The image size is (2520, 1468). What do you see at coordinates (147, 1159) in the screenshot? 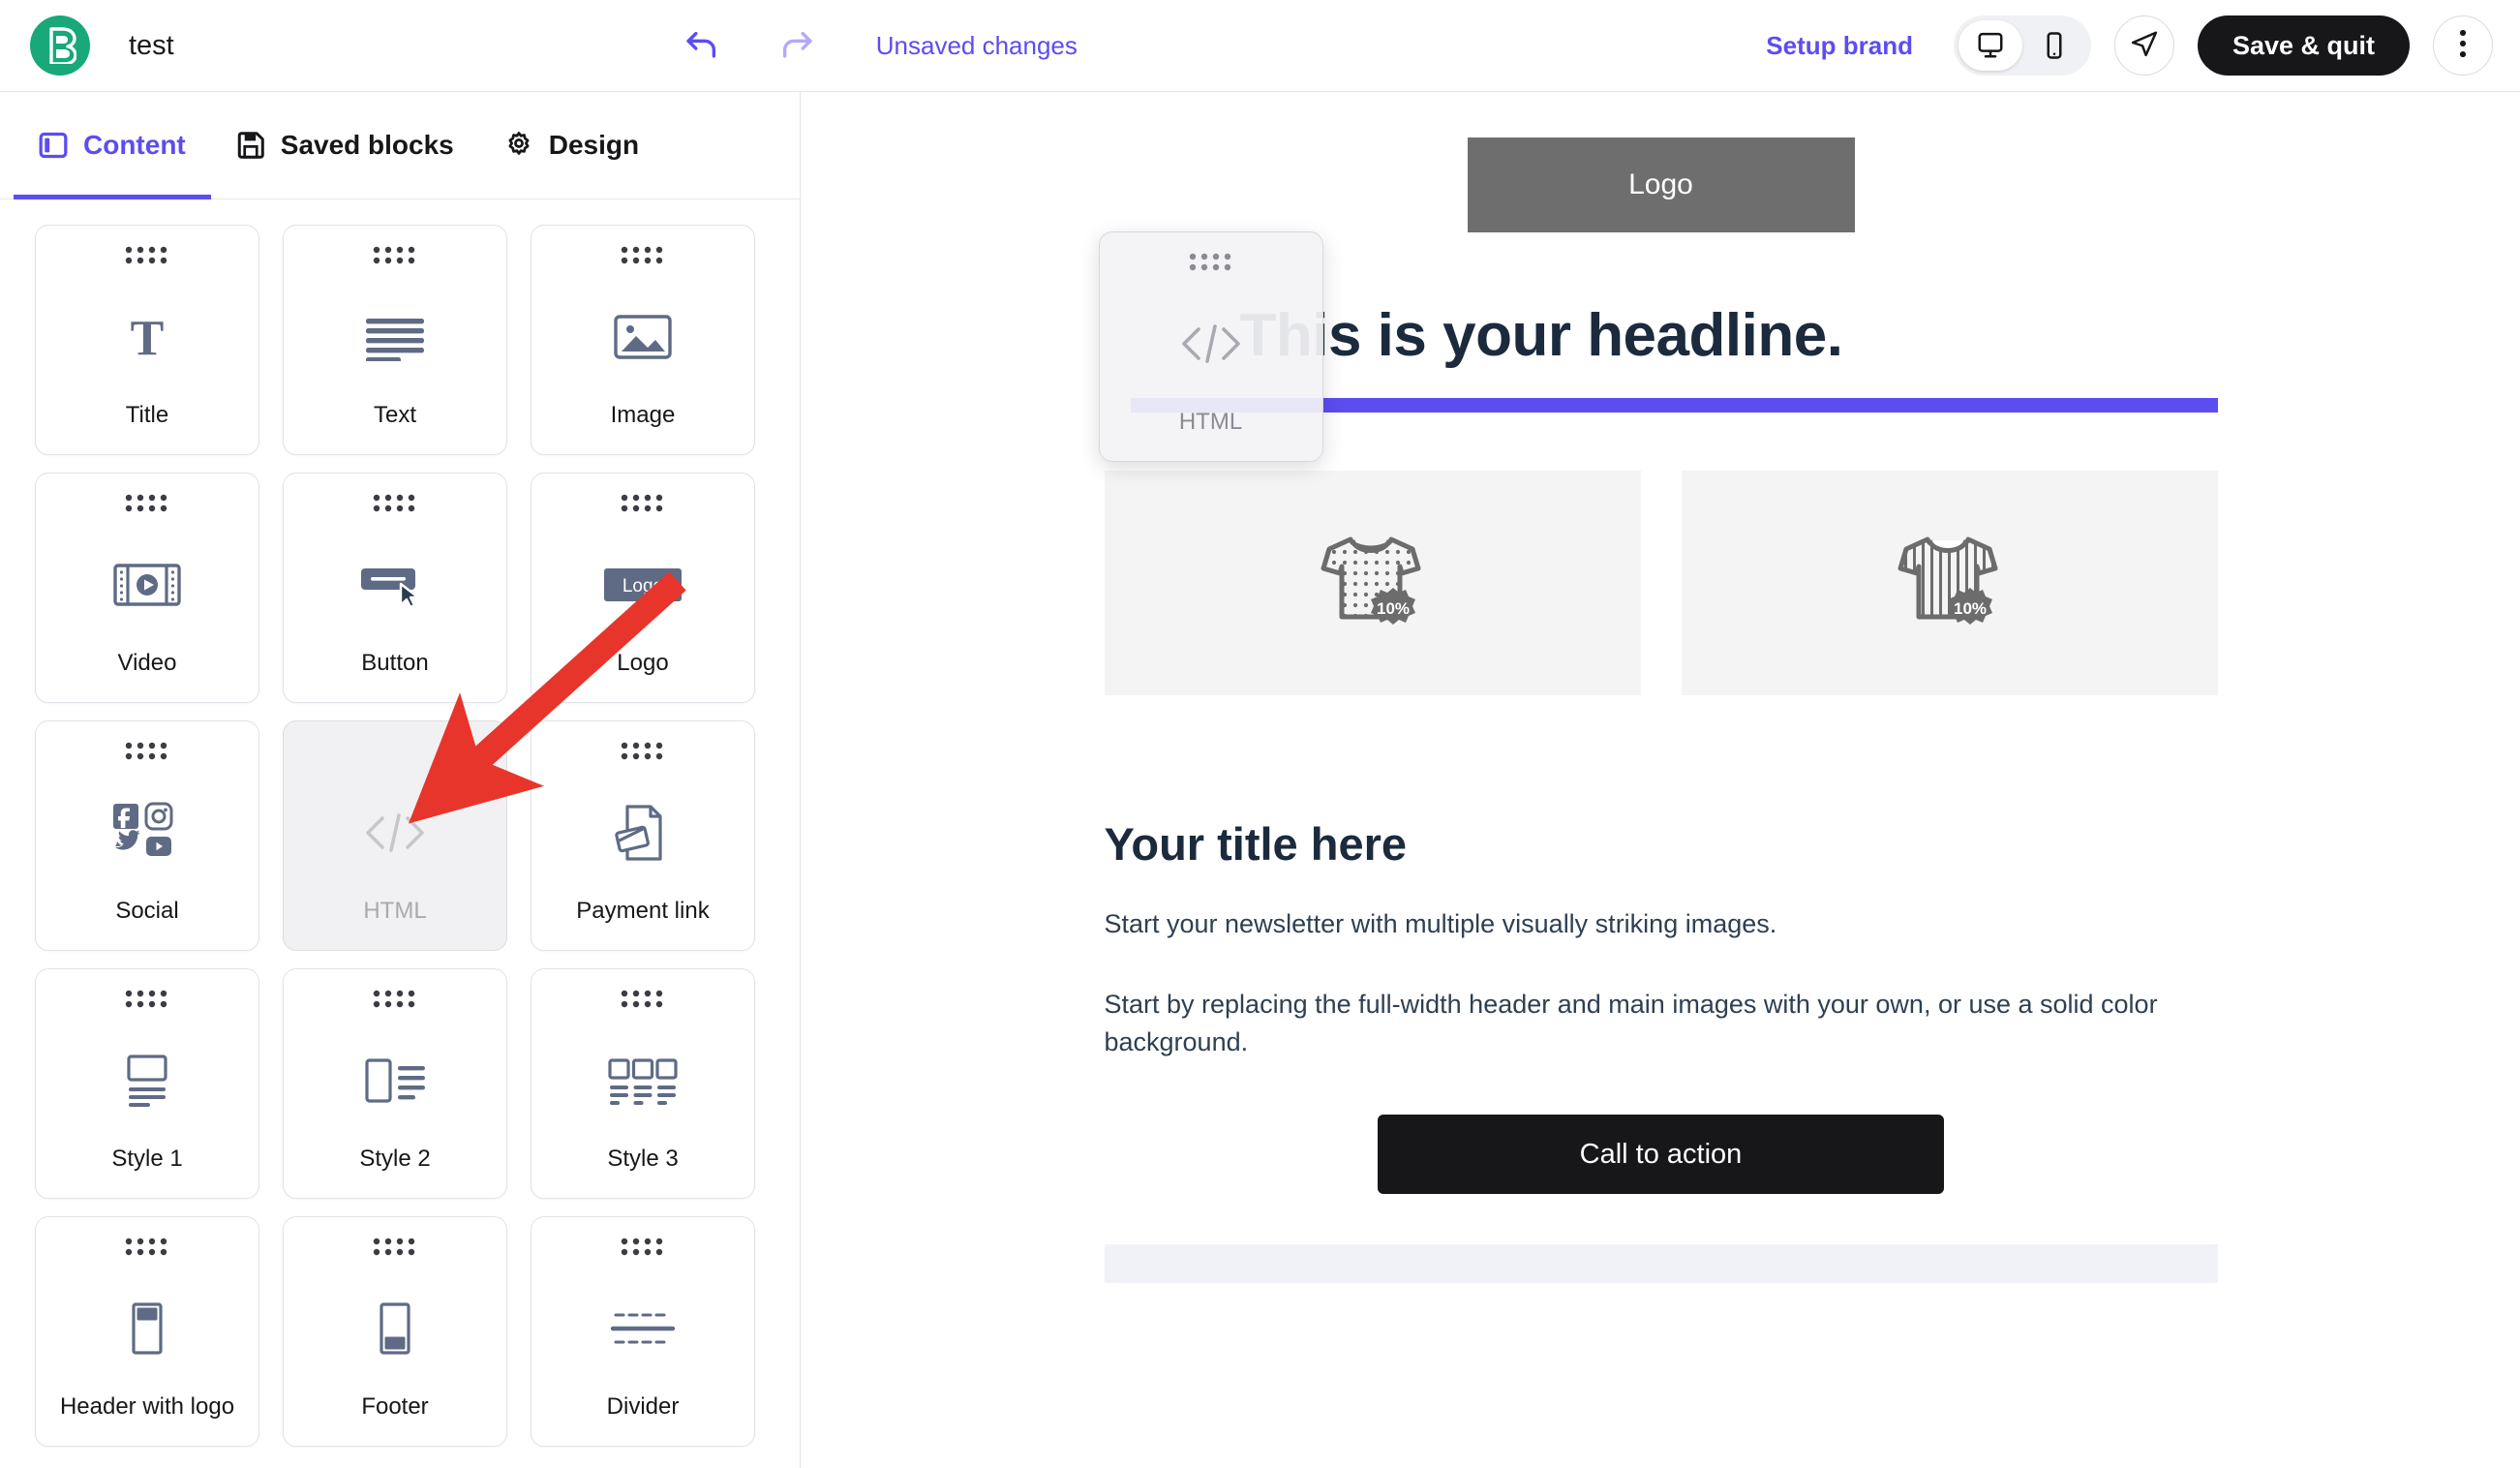
I see `block-label-style-1: Style 1` at bounding box center [147, 1159].